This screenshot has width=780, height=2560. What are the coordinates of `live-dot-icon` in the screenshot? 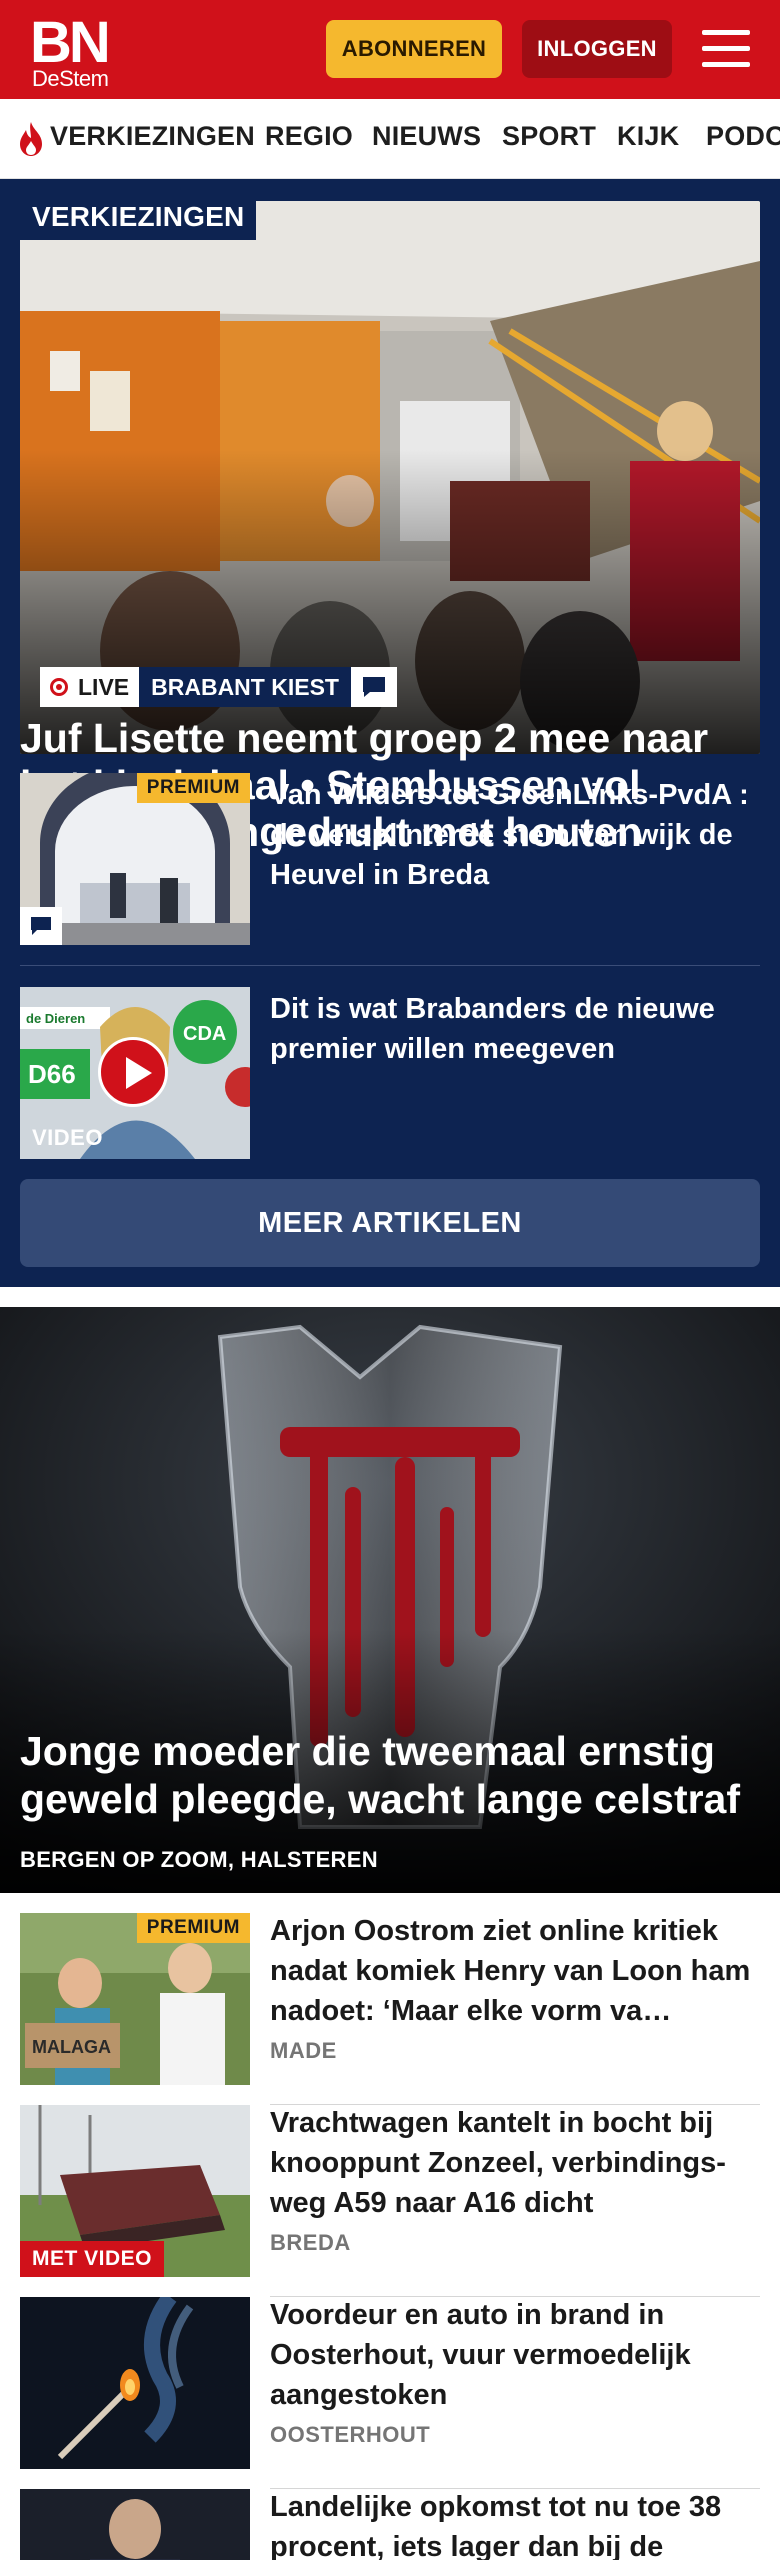 It's located at (59, 687).